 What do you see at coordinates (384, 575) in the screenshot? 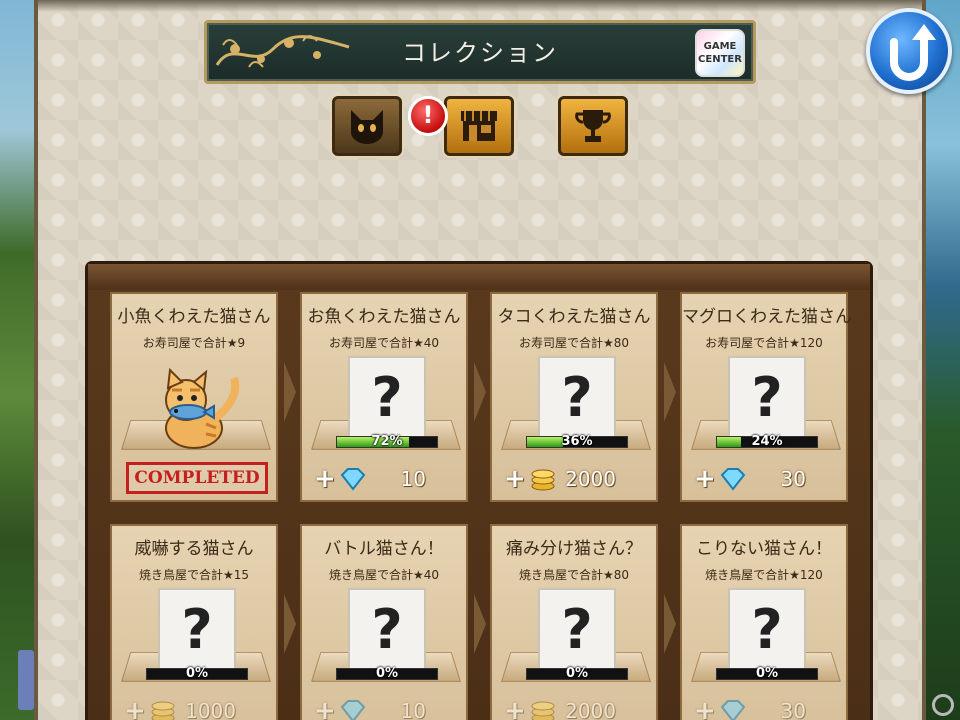
I see `item-condition: 焼き鳥屋で合計★40` at bounding box center [384, 575].